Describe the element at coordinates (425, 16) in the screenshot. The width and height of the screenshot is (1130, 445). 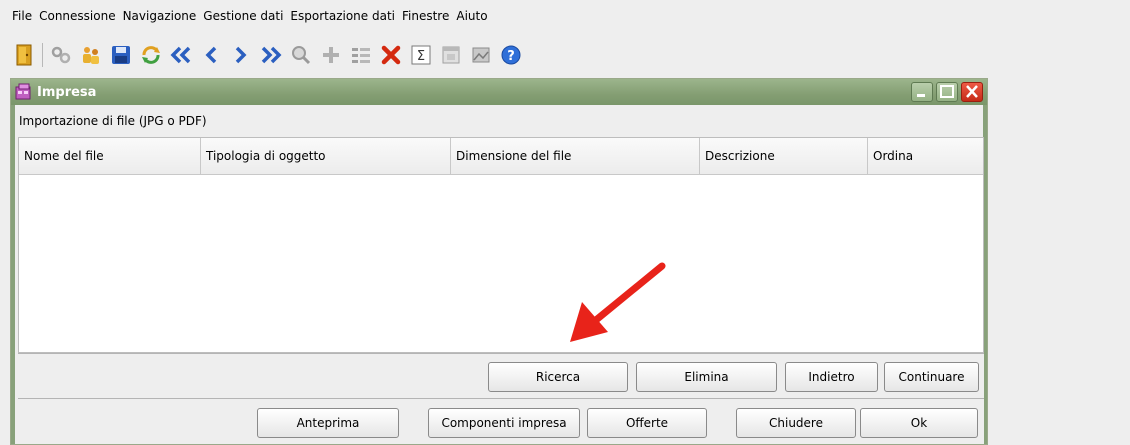
I see `menu-finestre: Finestre` at that location.